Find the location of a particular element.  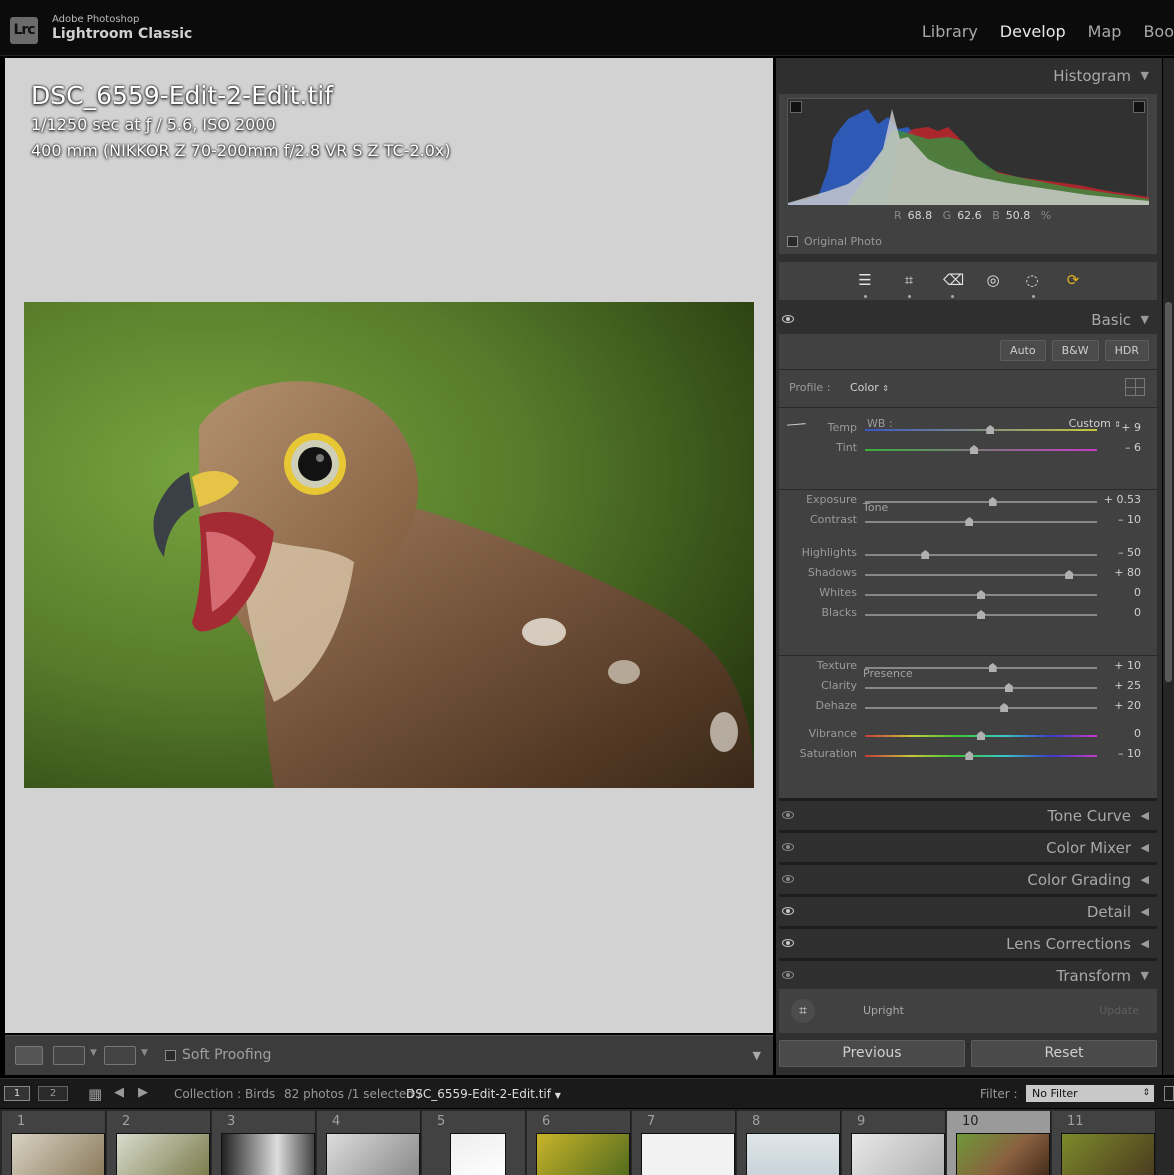

filmstrip-cell: 7 is located at coordinates (684, 1143).